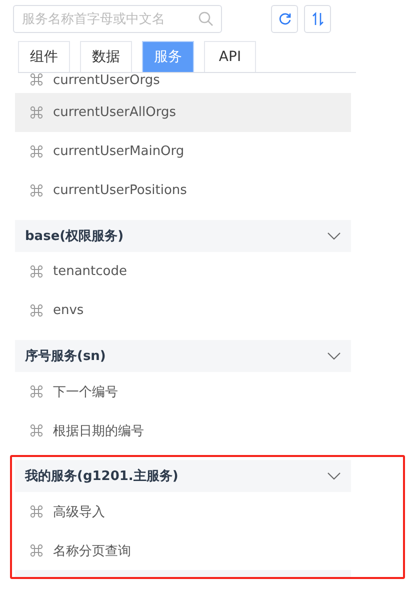  What do you see at coordinates (183, 430) in the screenshot?
I see `service-item: 根据日期的编号` at bounding box center [183, 430].